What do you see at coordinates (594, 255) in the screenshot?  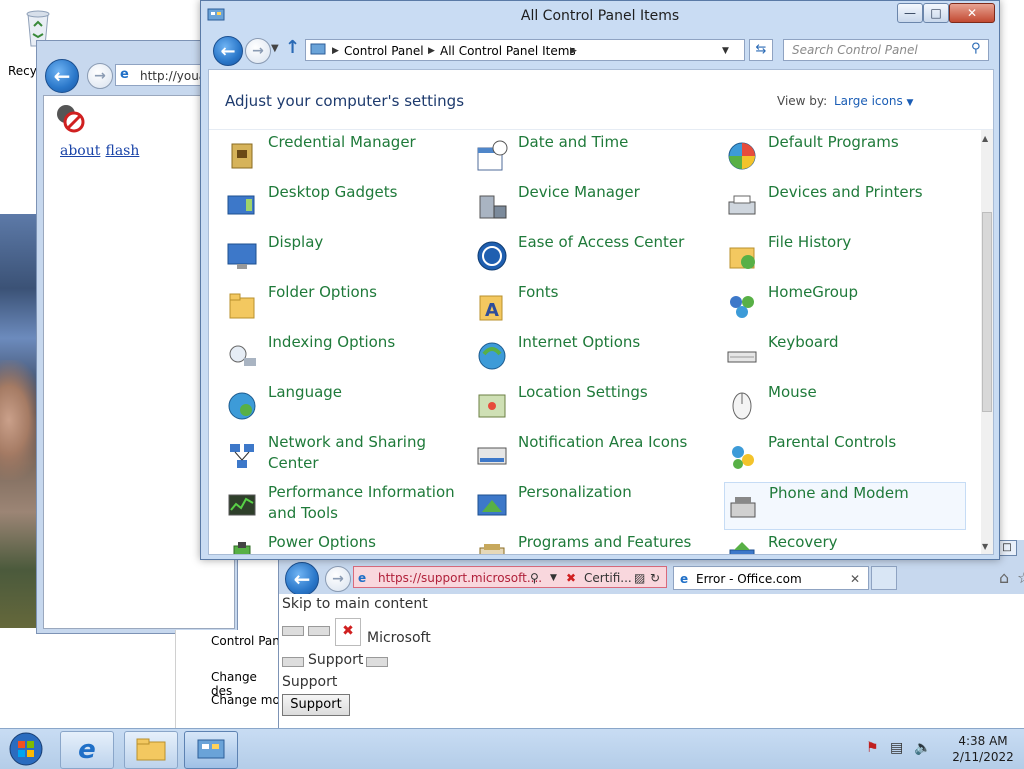 I see `cp-item-ease-of-access-center: Ease of Access Center` at bounding box center [594, 255].